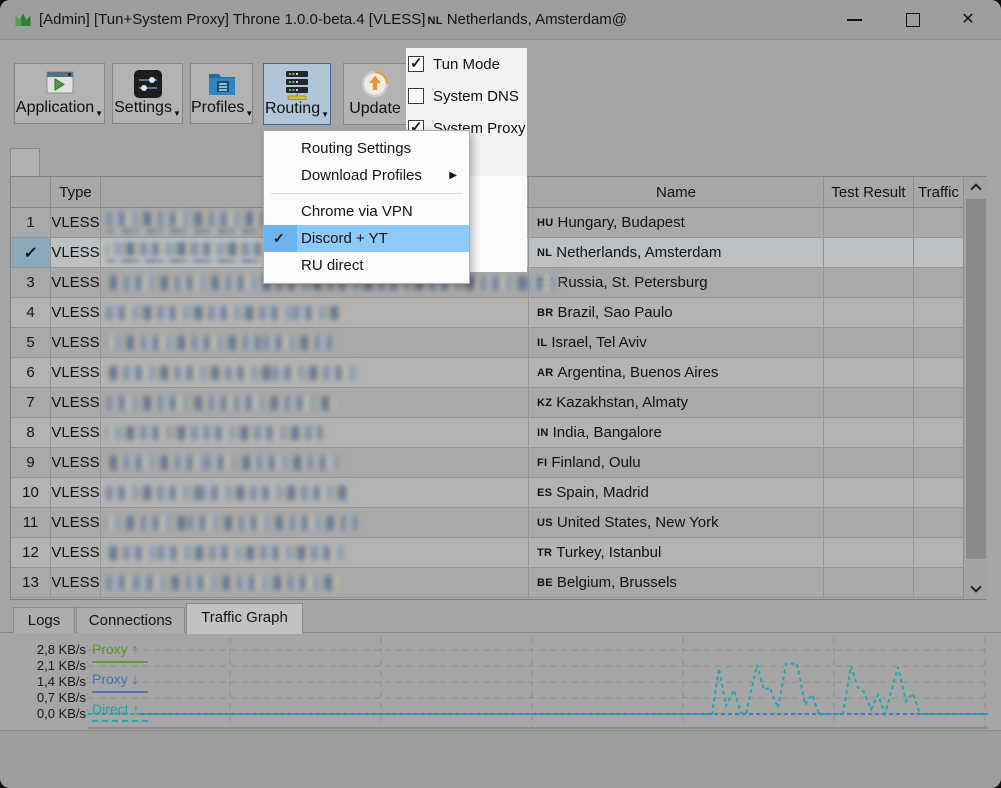 Image resolution: width=1001 pixels, height=788 pixels. I want to click on table-row: 12 VLESS TR Turkey, Istanbul, so click(487, 553).